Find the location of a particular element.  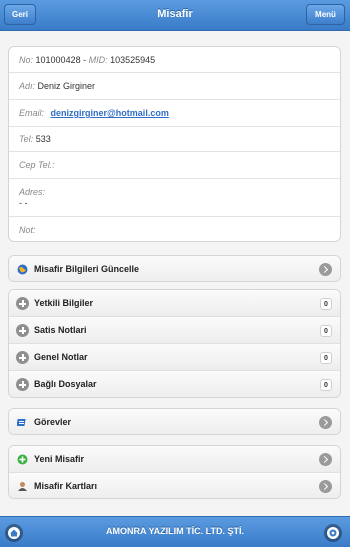

guest-number-row: No: 101000428 - MID: 103525945 is located at coordinates (174, 60).